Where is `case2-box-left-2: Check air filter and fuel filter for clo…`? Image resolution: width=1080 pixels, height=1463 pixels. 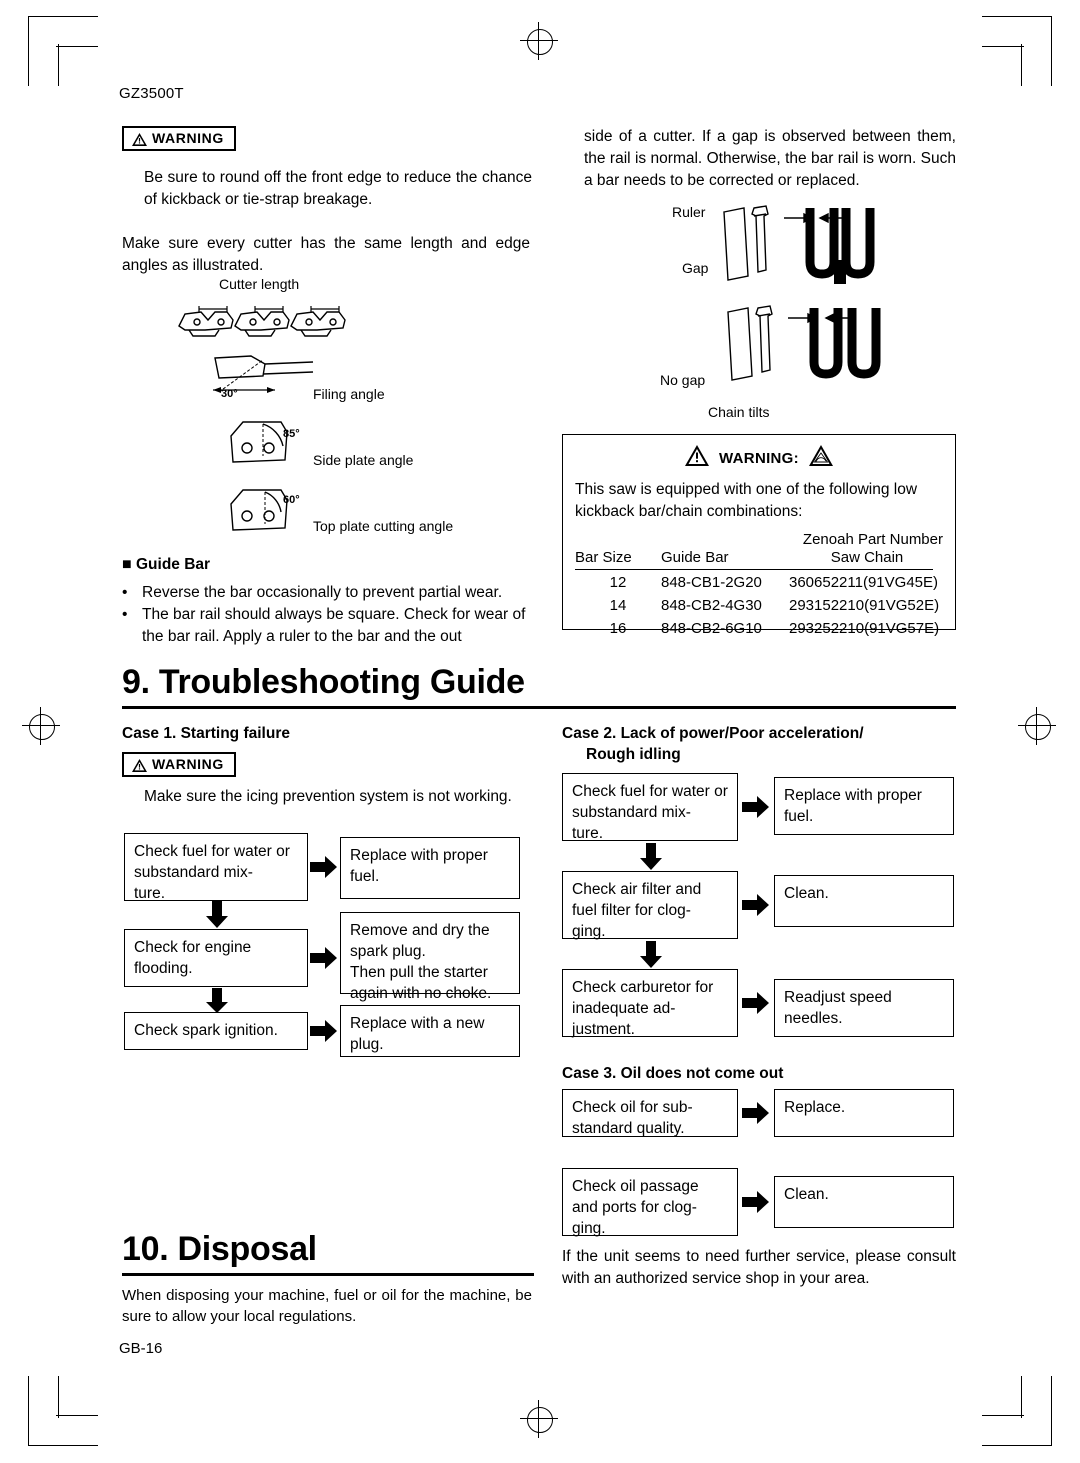 case2-box-left-2: Check air filter and fuel filter for clo… is located at coordinates (650, 905).